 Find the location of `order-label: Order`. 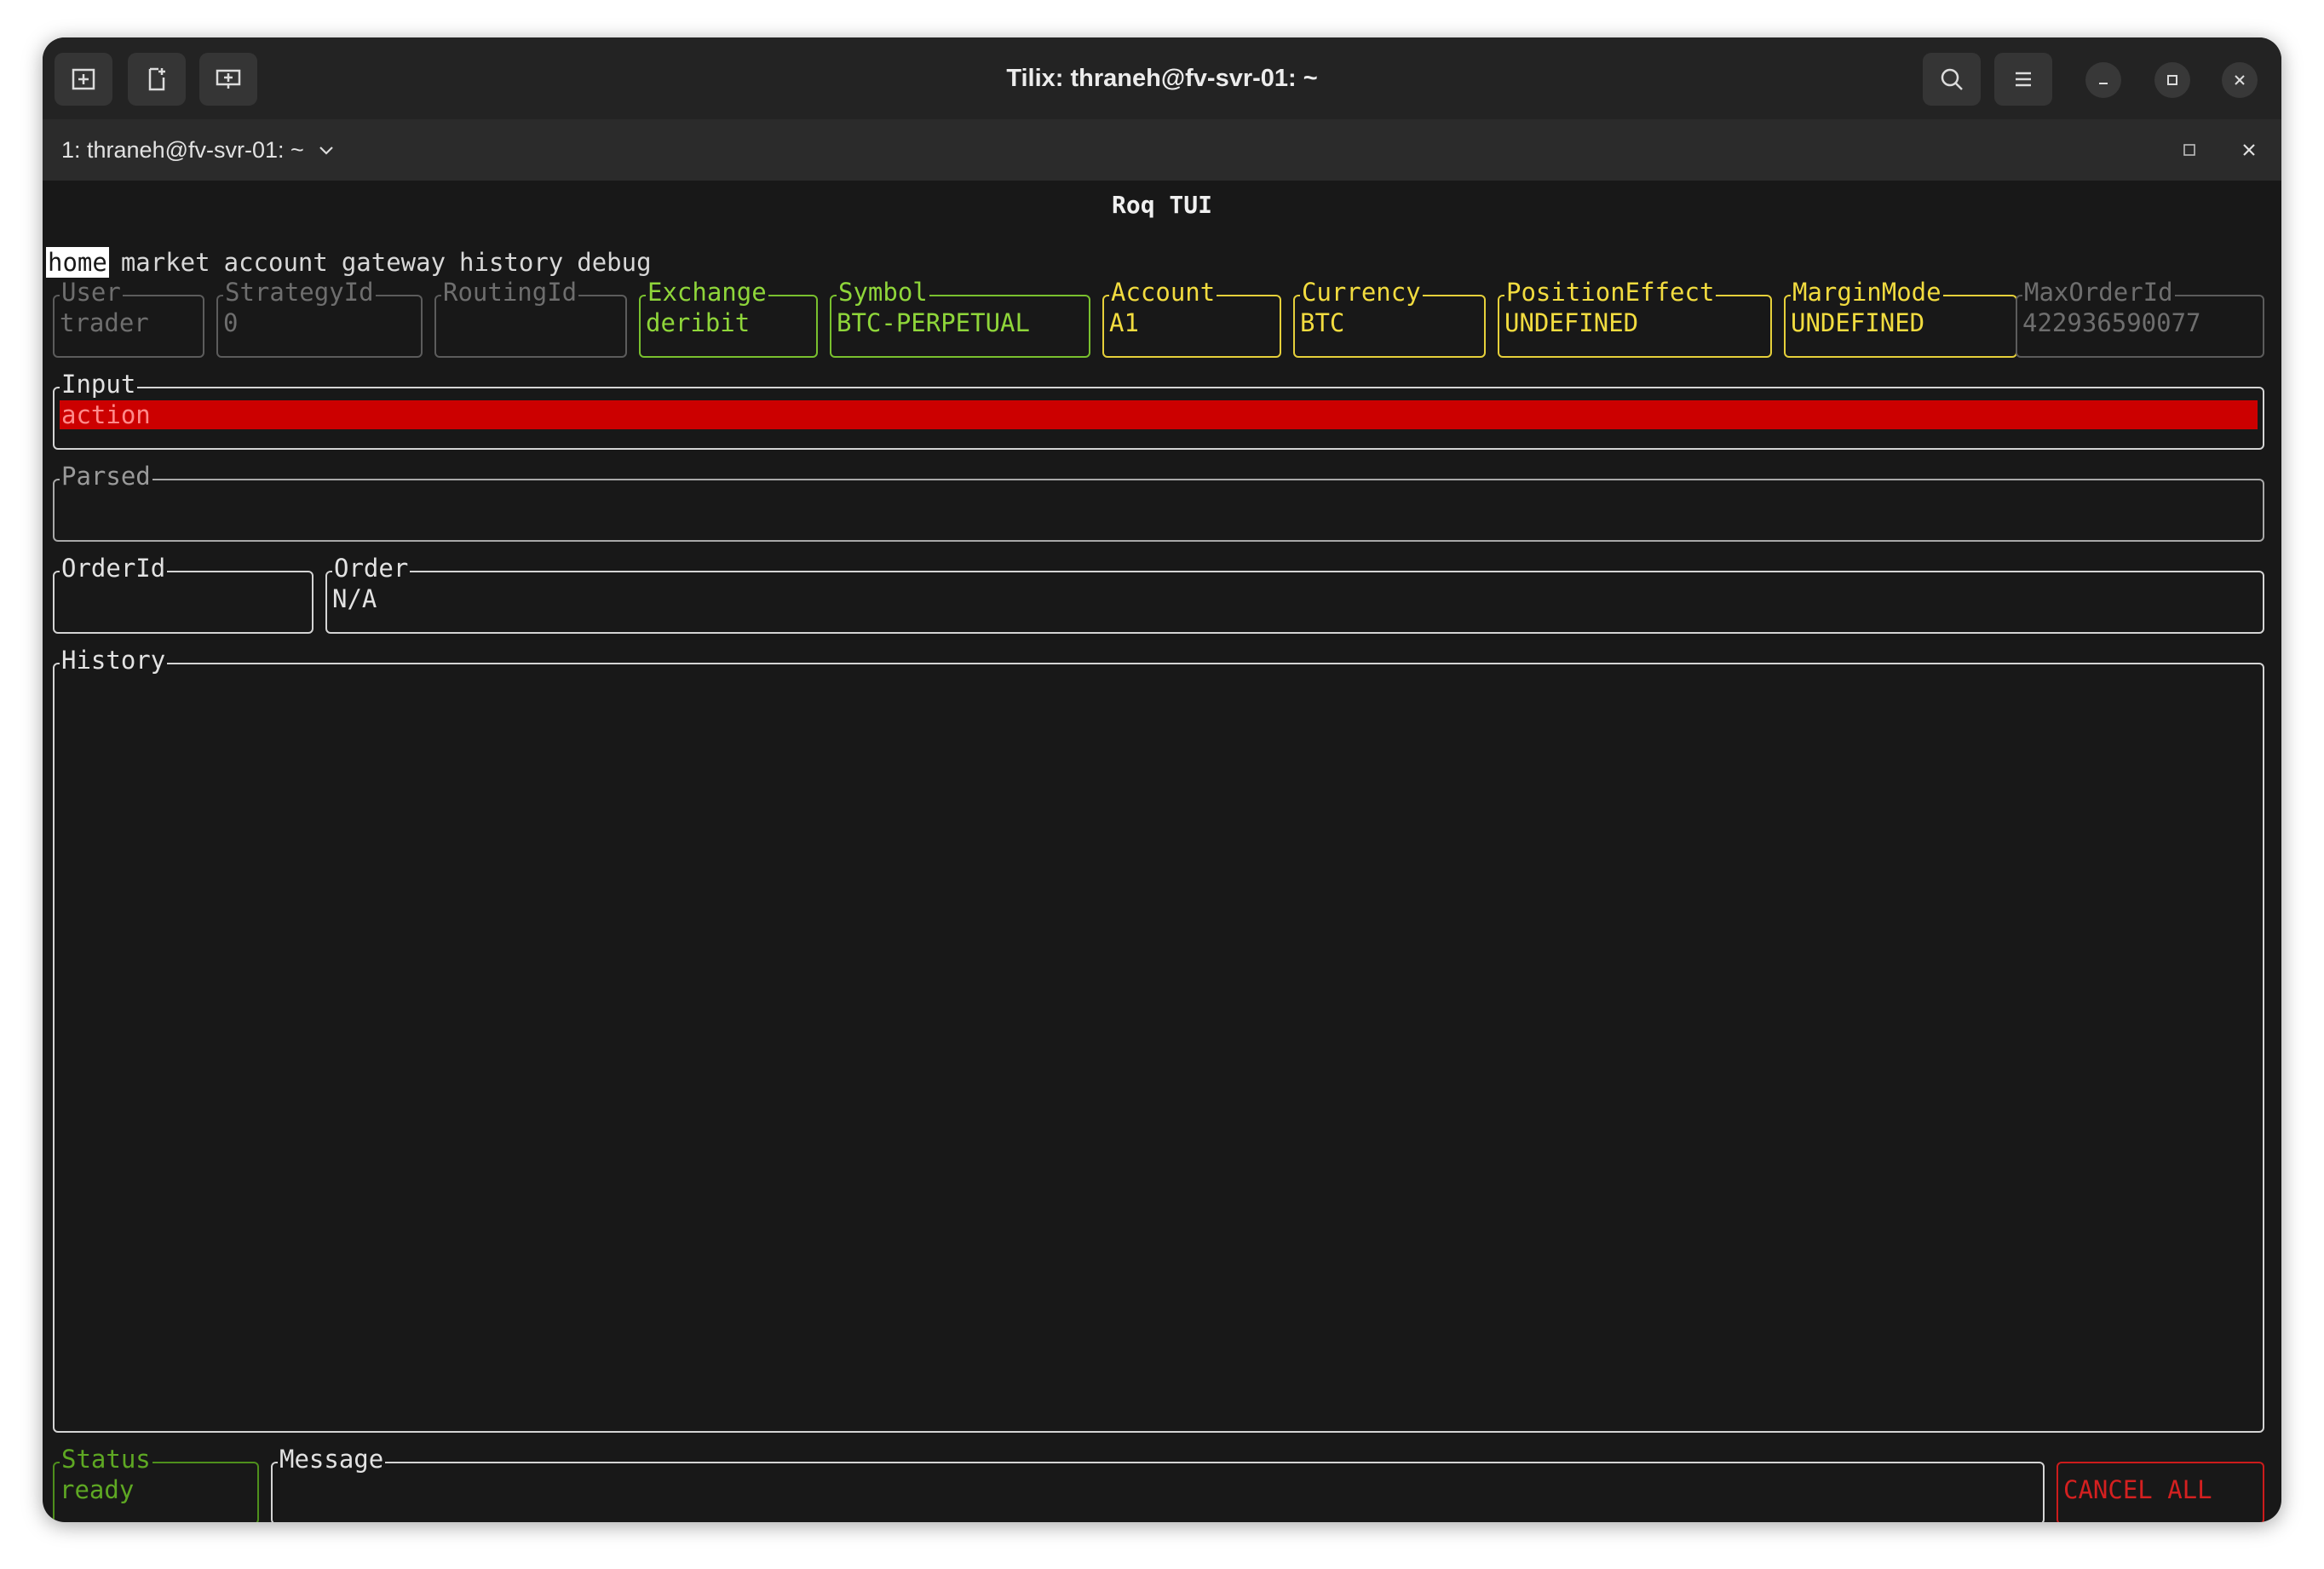

order-label: Order is located at coordinates (371, 568).